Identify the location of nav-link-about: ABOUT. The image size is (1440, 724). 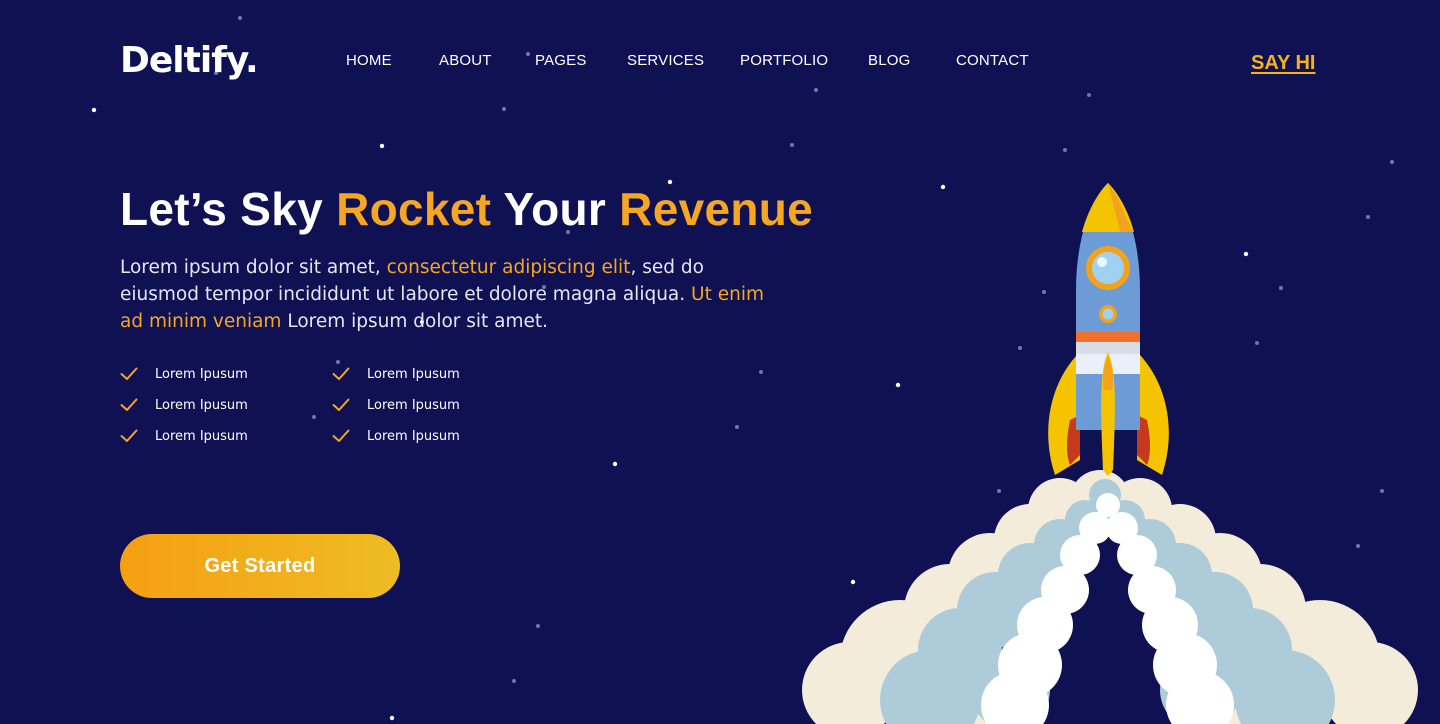
(465, 60).